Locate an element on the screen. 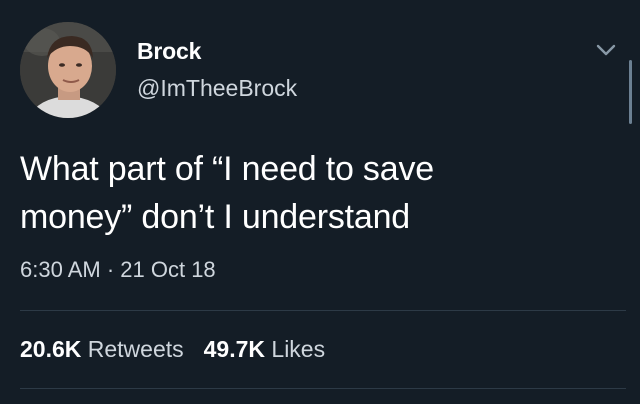  avatar is located at coordinates (68, 70).